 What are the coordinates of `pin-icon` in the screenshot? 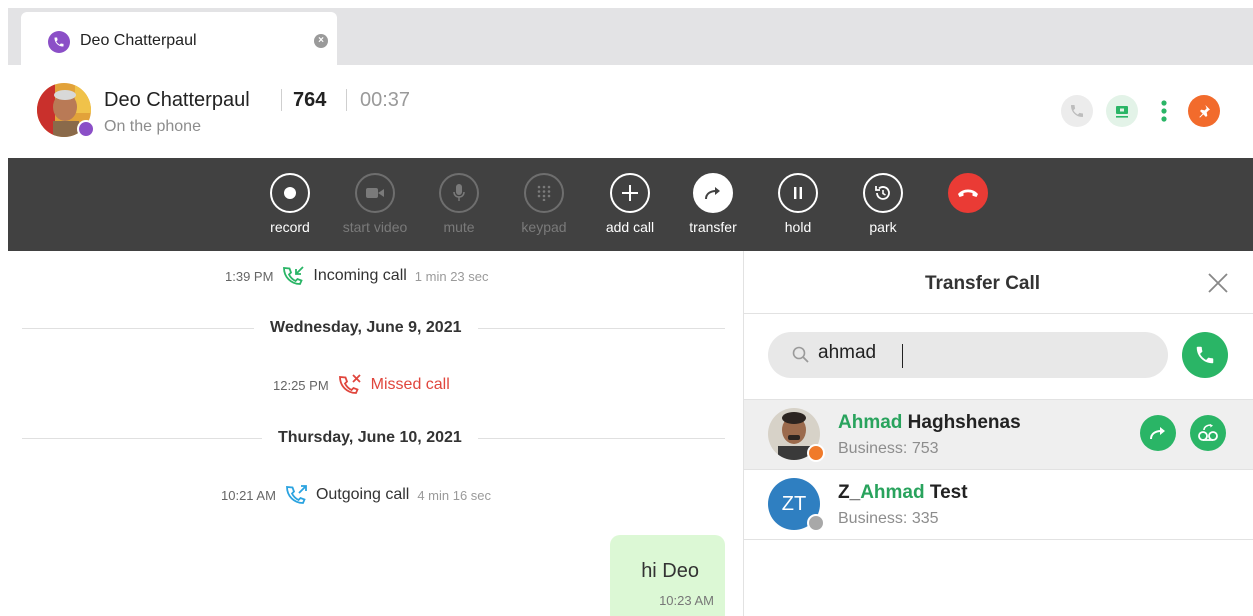 It's located at (1204, 111).